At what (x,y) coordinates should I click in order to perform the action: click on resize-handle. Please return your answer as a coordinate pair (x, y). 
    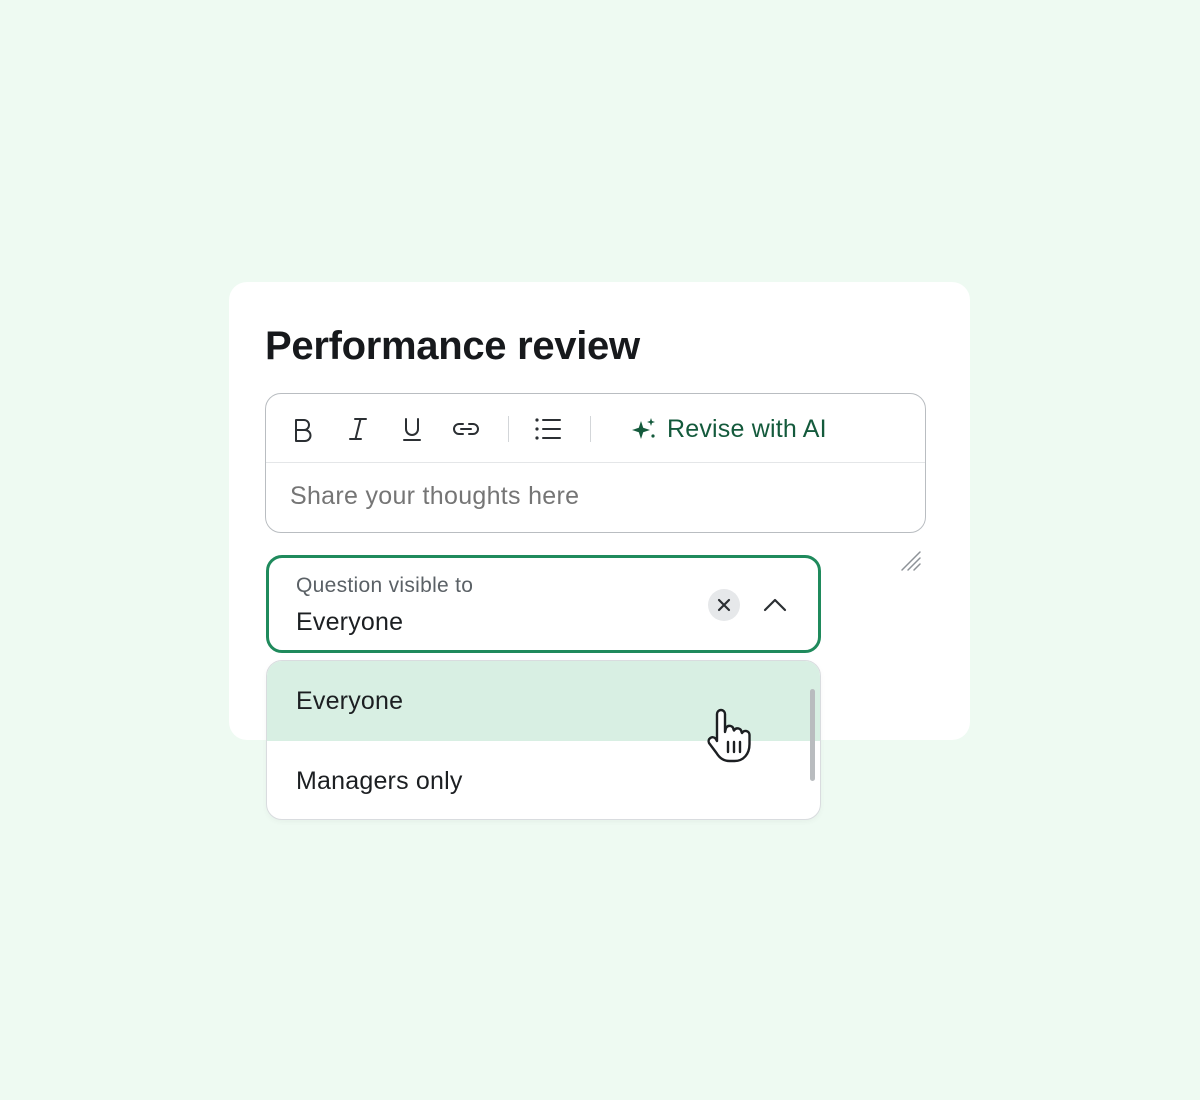
    Looking at the image, I should click on (911, 561).